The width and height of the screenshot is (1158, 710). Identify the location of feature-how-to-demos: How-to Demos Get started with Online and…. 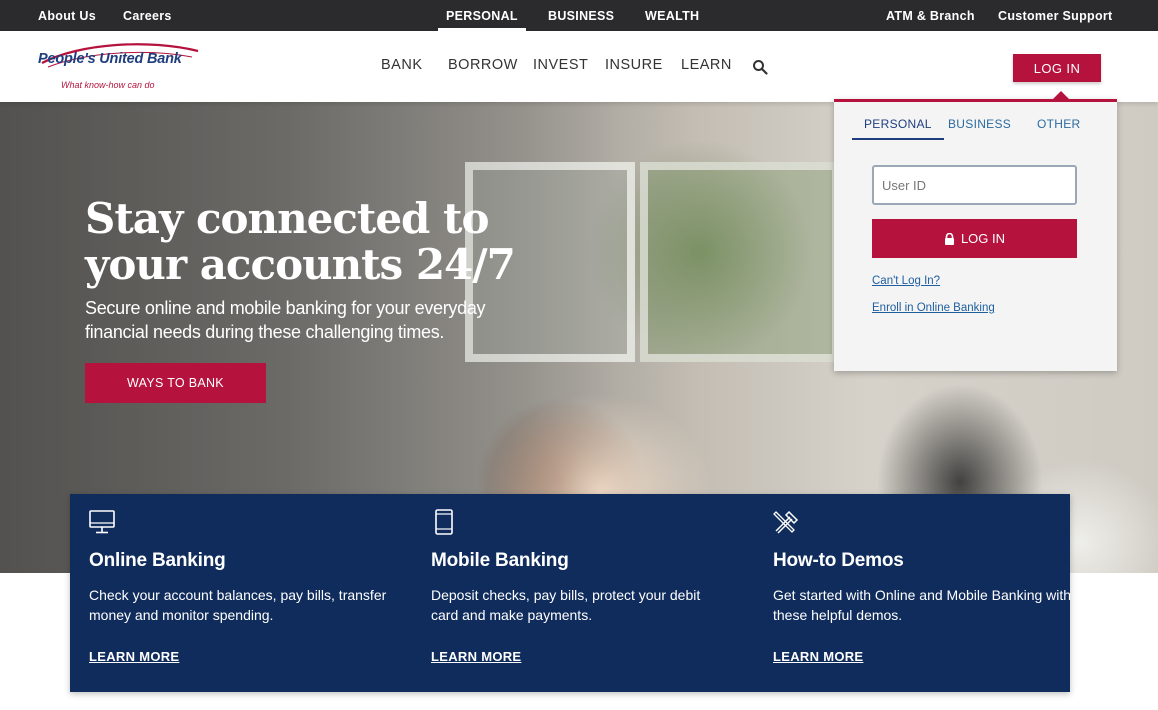
(912, 593).